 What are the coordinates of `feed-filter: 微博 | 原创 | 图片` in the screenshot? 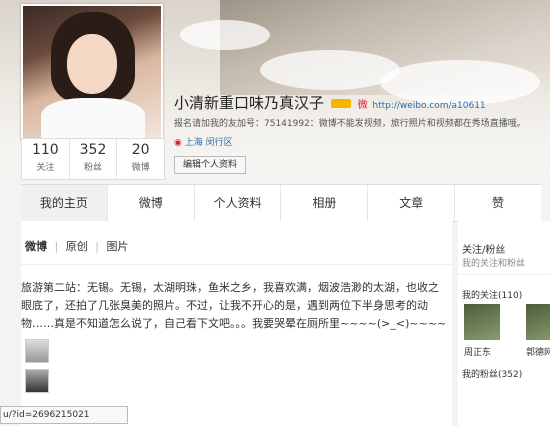 It's located at (78, 246).